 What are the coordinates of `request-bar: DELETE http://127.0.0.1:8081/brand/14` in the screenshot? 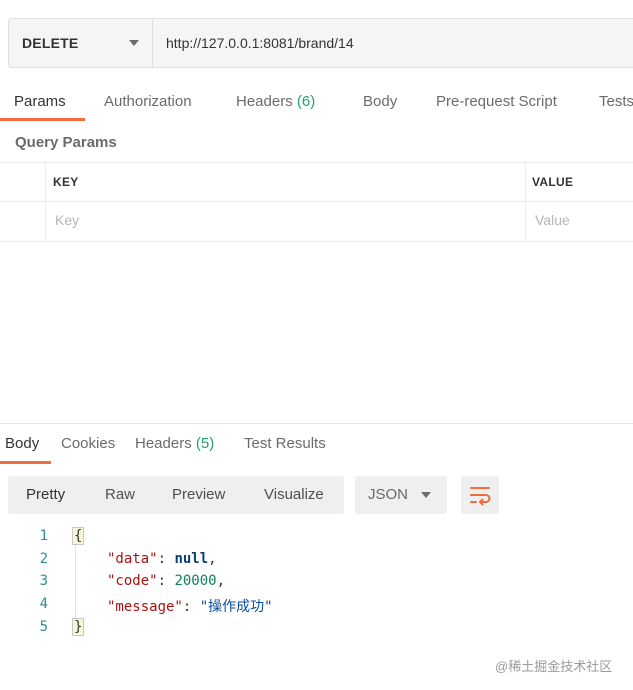 It's located at (320, 43).